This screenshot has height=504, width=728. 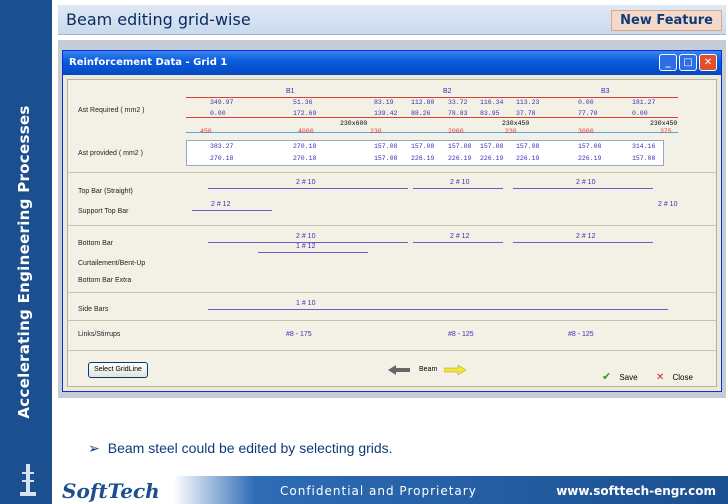 I want to click on new-feature-badge: New Feature, so click(x=666, y=20).